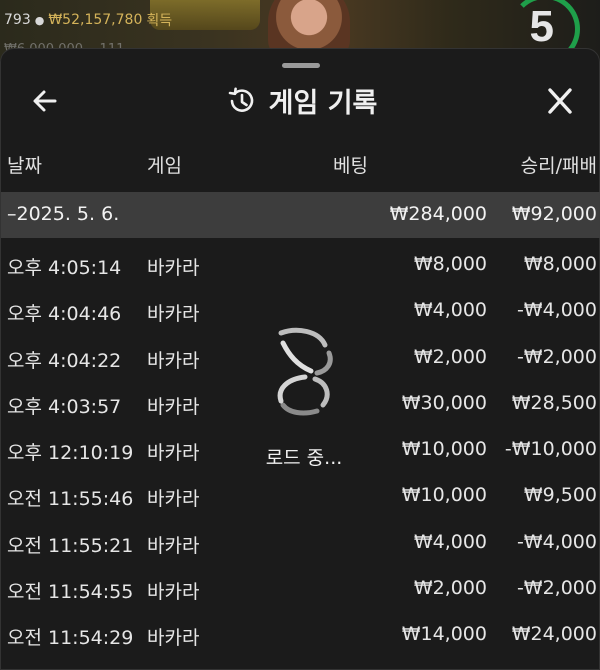 The width and height of the screenshot is (600, 670). I want to click on panel-title-group: 게임 기록, so click(300, 100).